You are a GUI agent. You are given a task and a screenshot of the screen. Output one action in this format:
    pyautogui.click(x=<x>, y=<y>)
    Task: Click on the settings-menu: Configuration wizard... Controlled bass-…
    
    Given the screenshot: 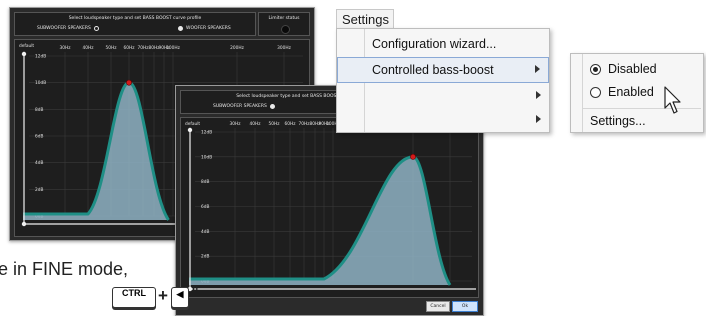 What is the action you would take?
    pyautogui.click(x=443, y=80)
    